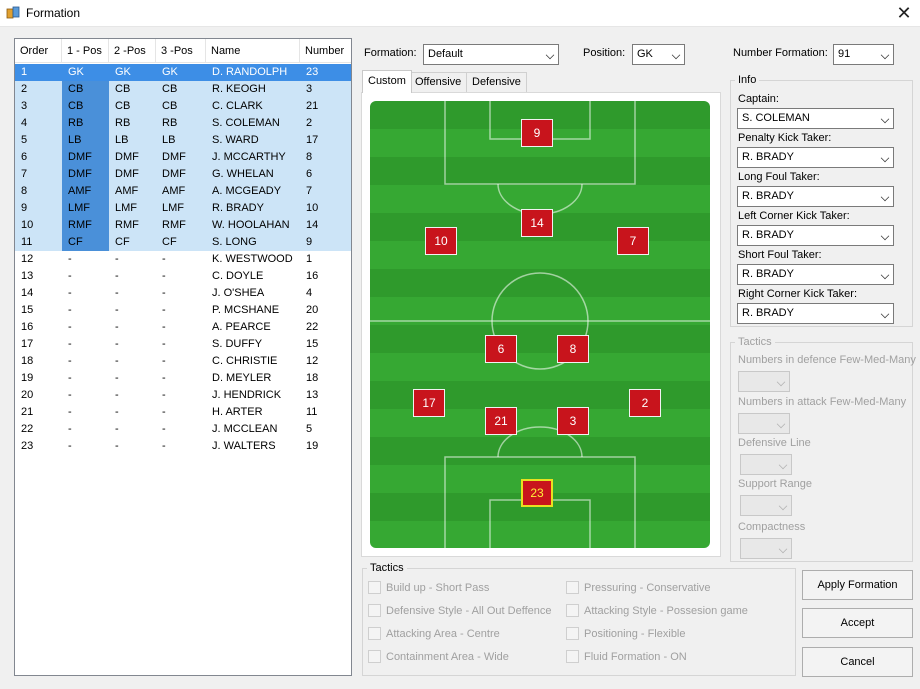 Image resolution: width=920 pixels, height=689 pixels. What do you see at coordinates (312, 327) in the screenshot?
I see `cell-number: 22` at bounding box center [312, 327].